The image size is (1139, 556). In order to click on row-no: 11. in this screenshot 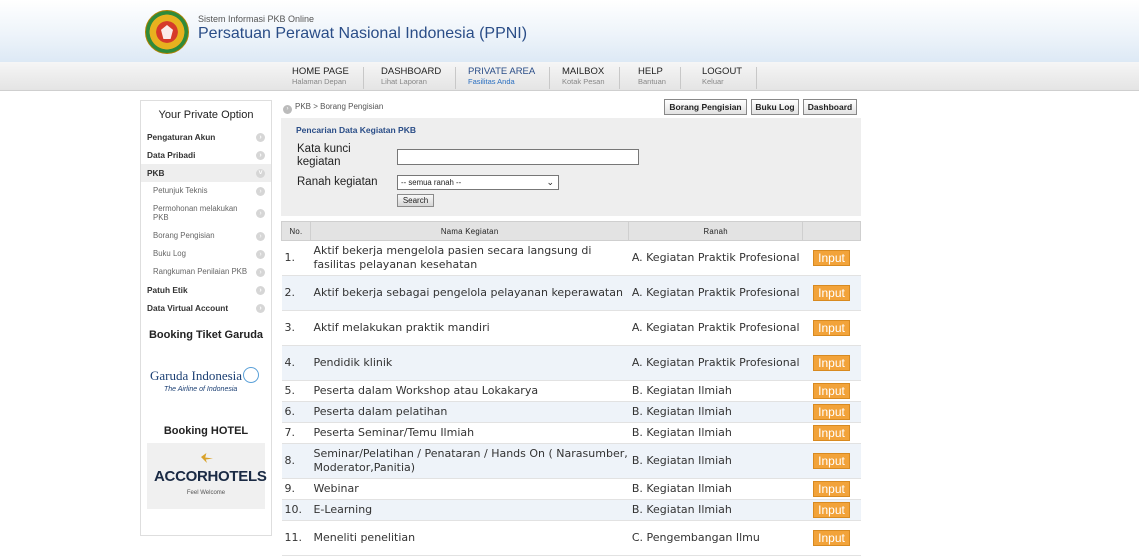, I will do `click(296, 538)`.